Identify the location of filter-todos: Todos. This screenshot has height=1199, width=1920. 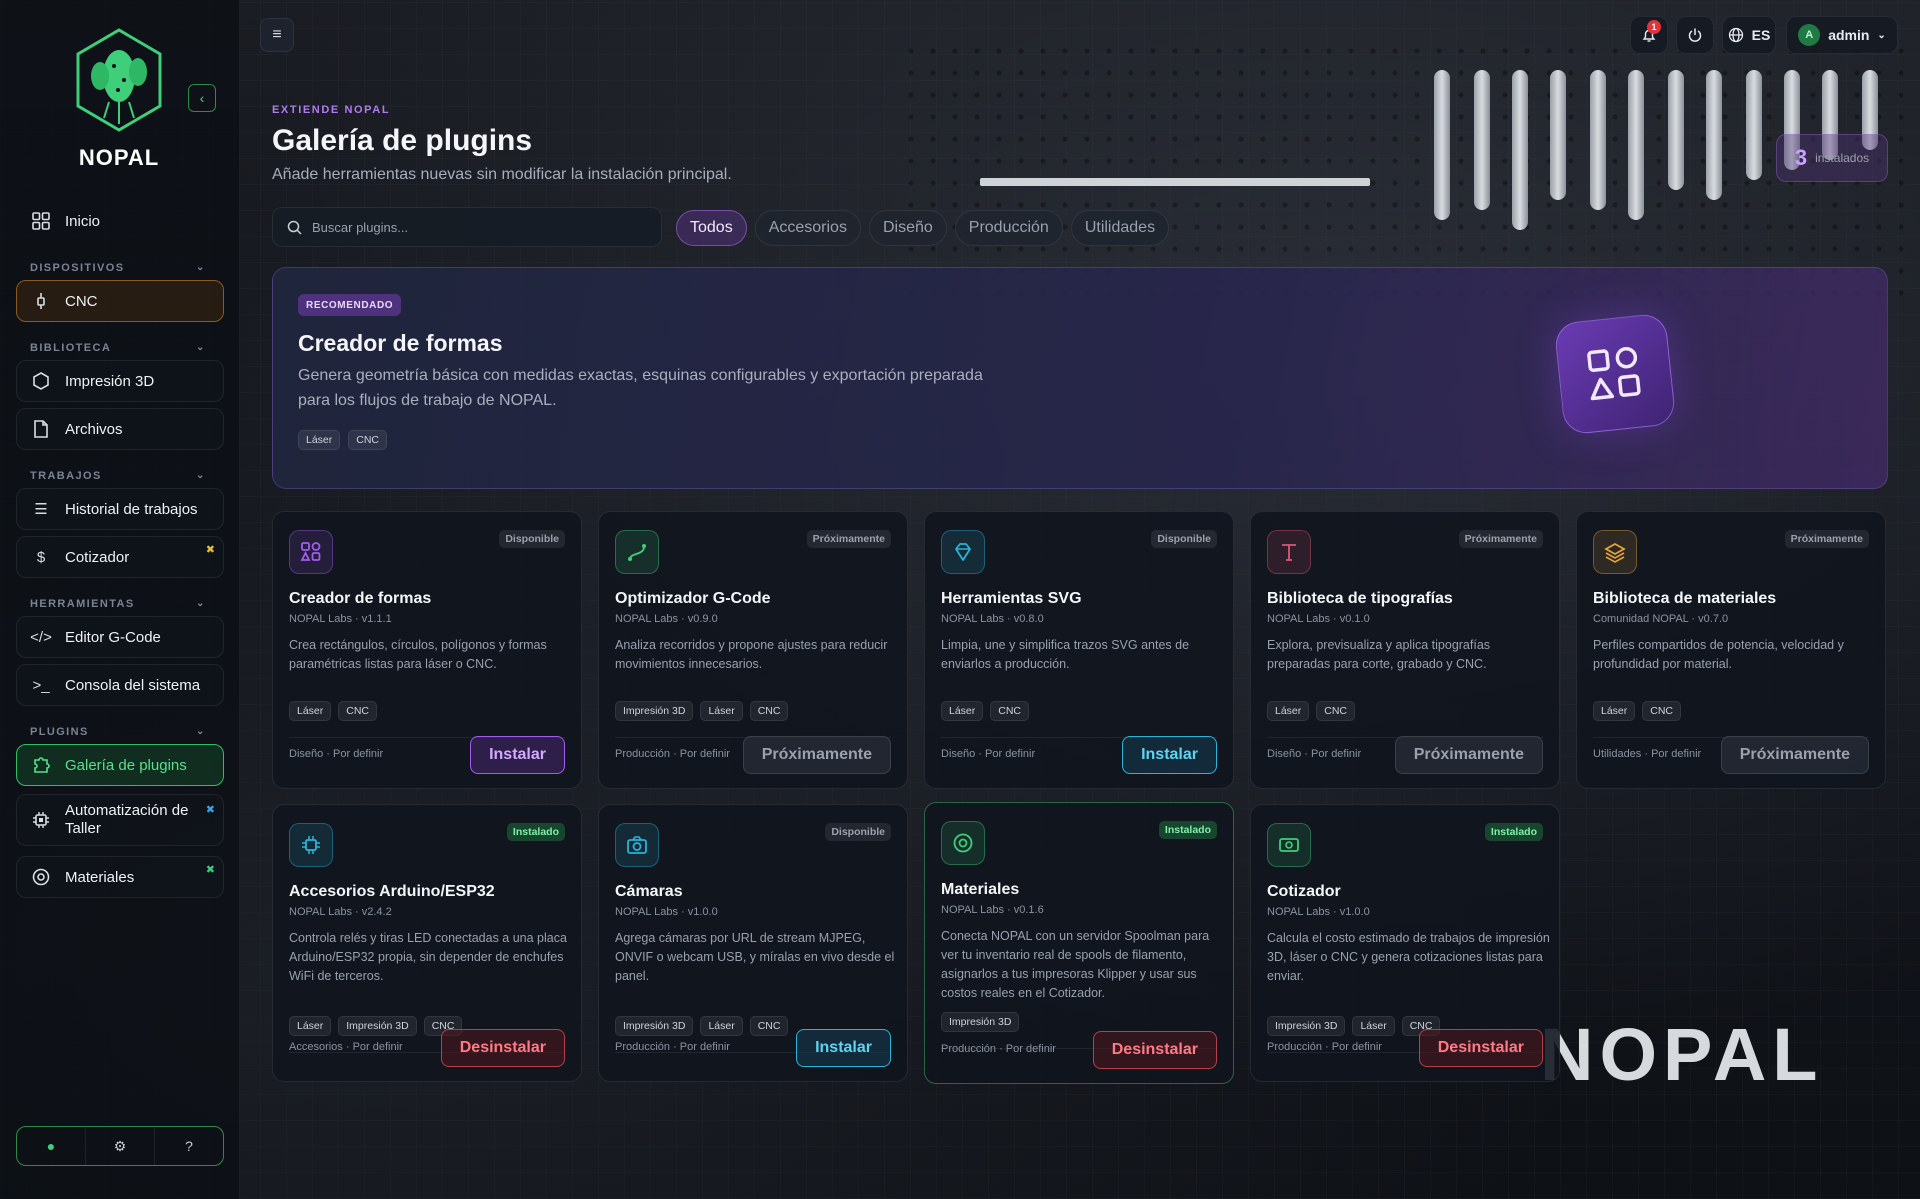
(711, 228).